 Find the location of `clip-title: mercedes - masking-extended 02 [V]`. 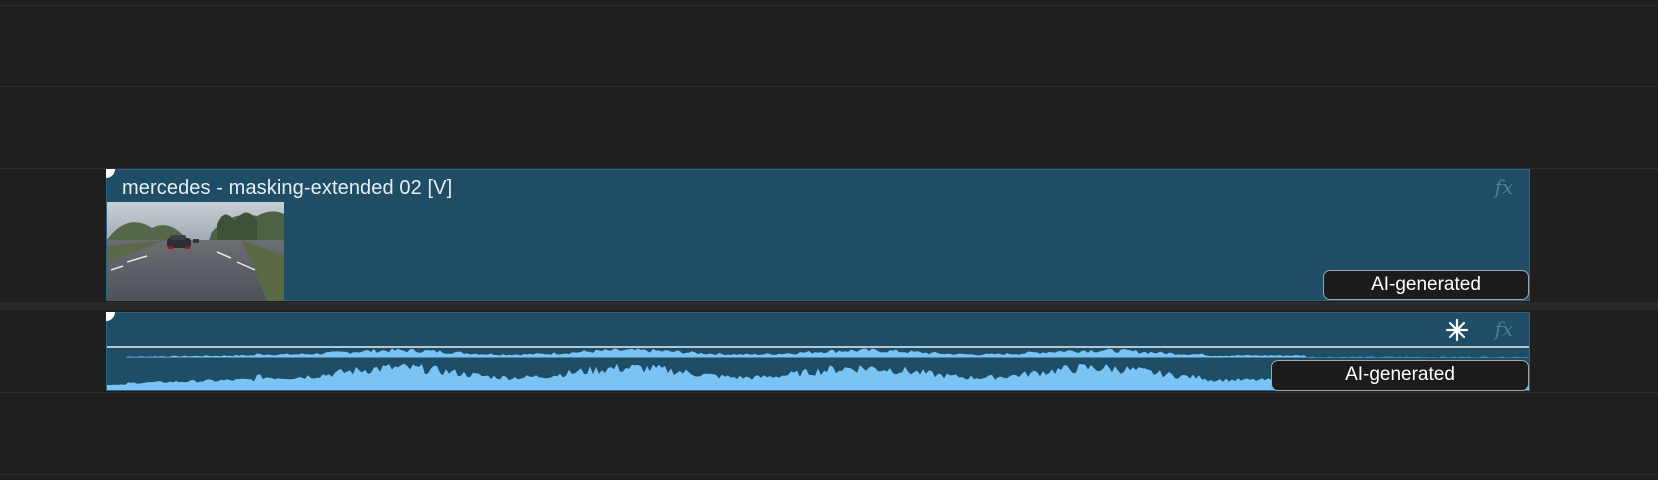

clip-title: mercedes - masking-extended 02 [V] is located at coordinates (287, 188).